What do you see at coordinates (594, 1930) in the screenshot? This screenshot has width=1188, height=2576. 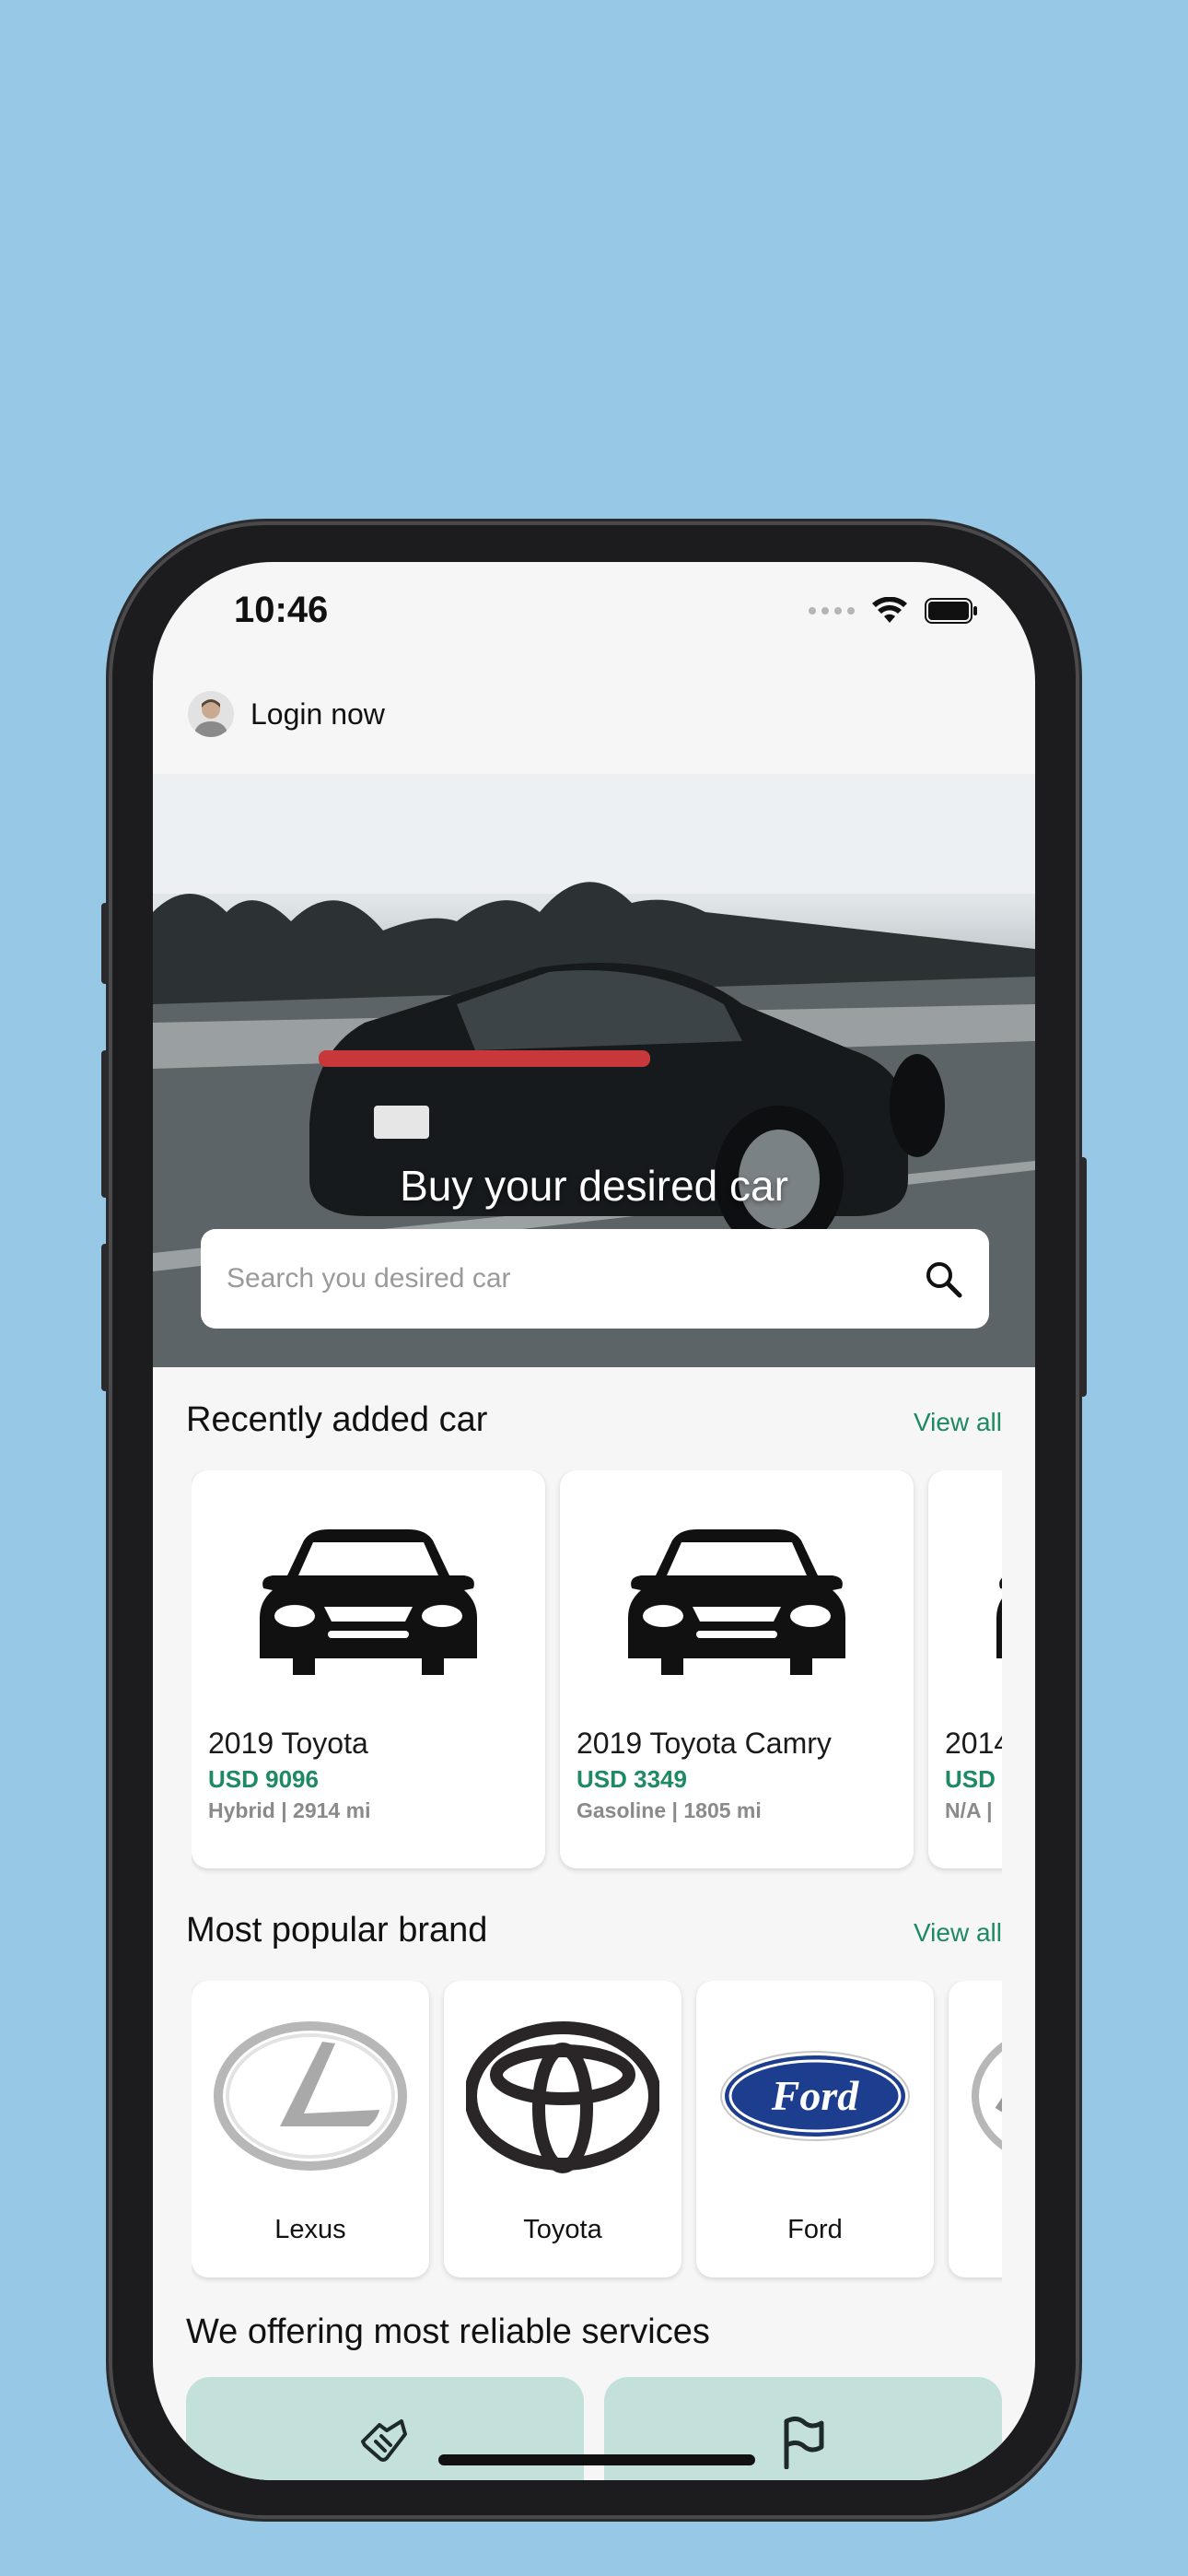 I see `brands-section-header: Most popular brand View all` at bounding box center [594, 1930].